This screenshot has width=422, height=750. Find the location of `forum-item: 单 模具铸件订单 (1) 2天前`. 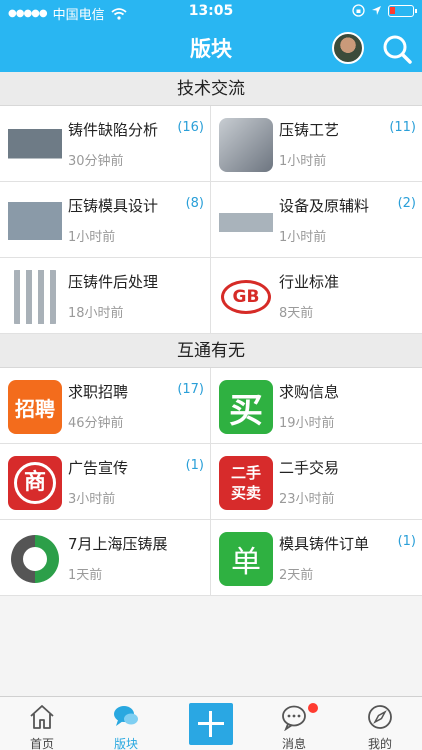

forum-item: 单 模具铸件订单 (1) 2天前 is located at coordinates (316, 558).